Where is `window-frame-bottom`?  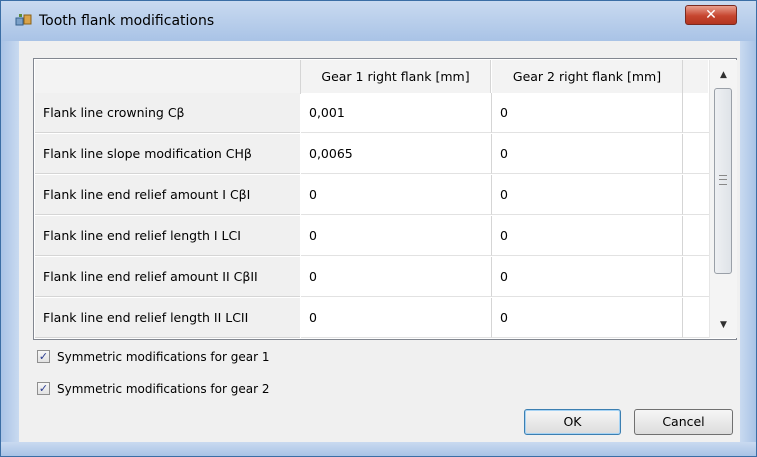
window-frame-bottom is located at coordinates (378, 449).